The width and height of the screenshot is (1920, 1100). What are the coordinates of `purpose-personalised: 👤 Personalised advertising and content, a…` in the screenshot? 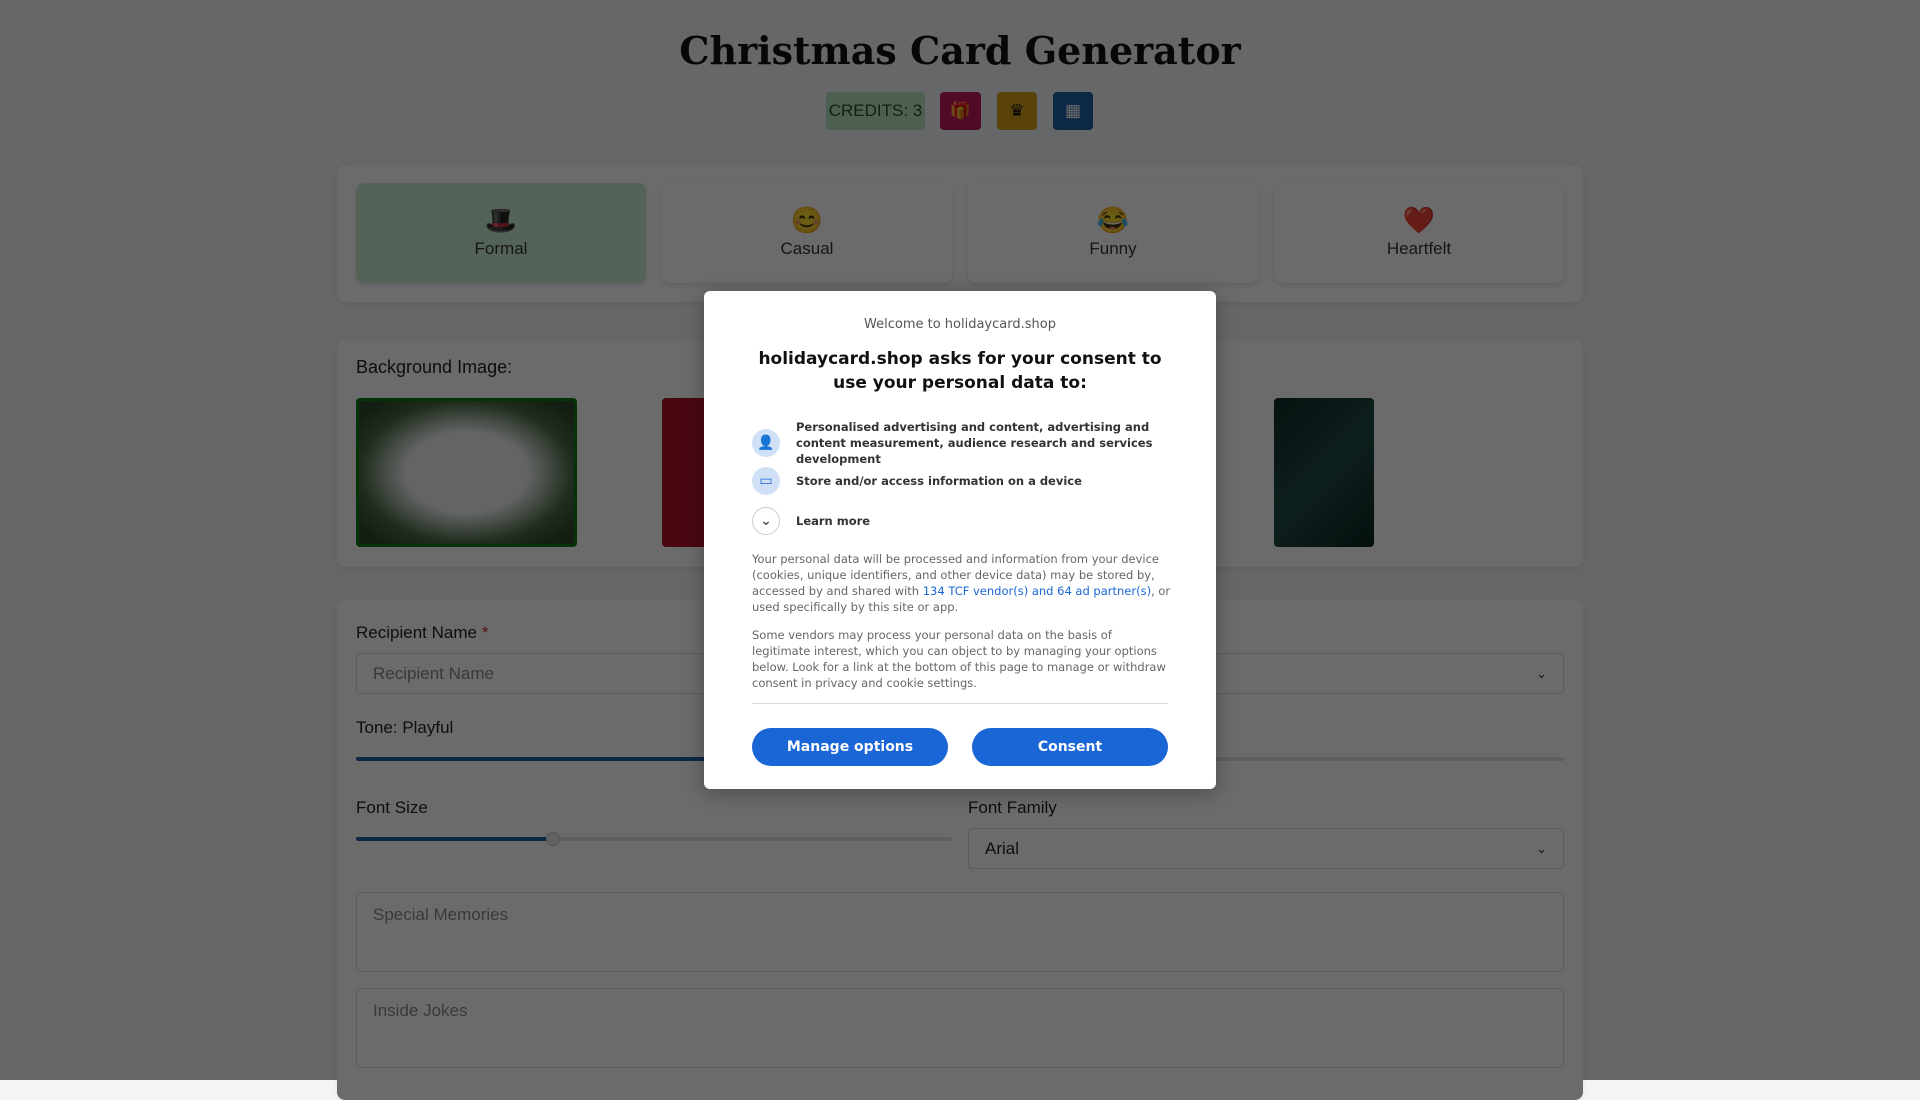 It's located at (964, 443).